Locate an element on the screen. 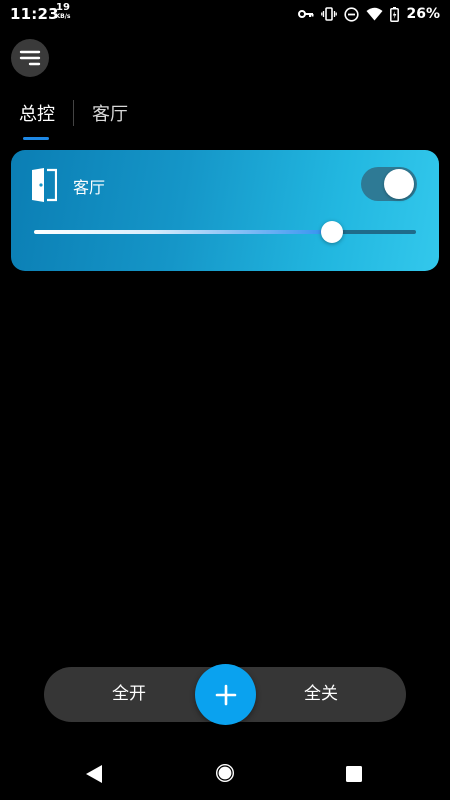 The image size is (450, 800). status-icons: 26% is located at coordinates (369, 14).